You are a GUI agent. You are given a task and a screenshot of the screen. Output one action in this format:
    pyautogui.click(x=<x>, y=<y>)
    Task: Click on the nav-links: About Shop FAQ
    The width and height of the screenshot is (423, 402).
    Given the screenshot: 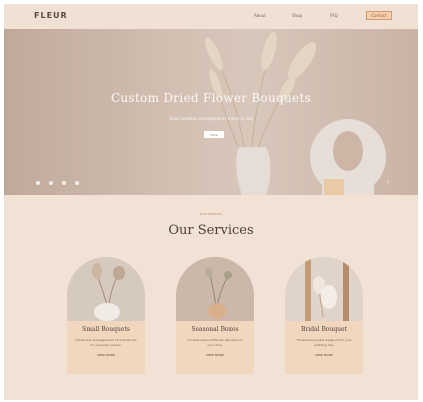 What is the action you would take?
    pyautogui.click(x=311, y=15)
    